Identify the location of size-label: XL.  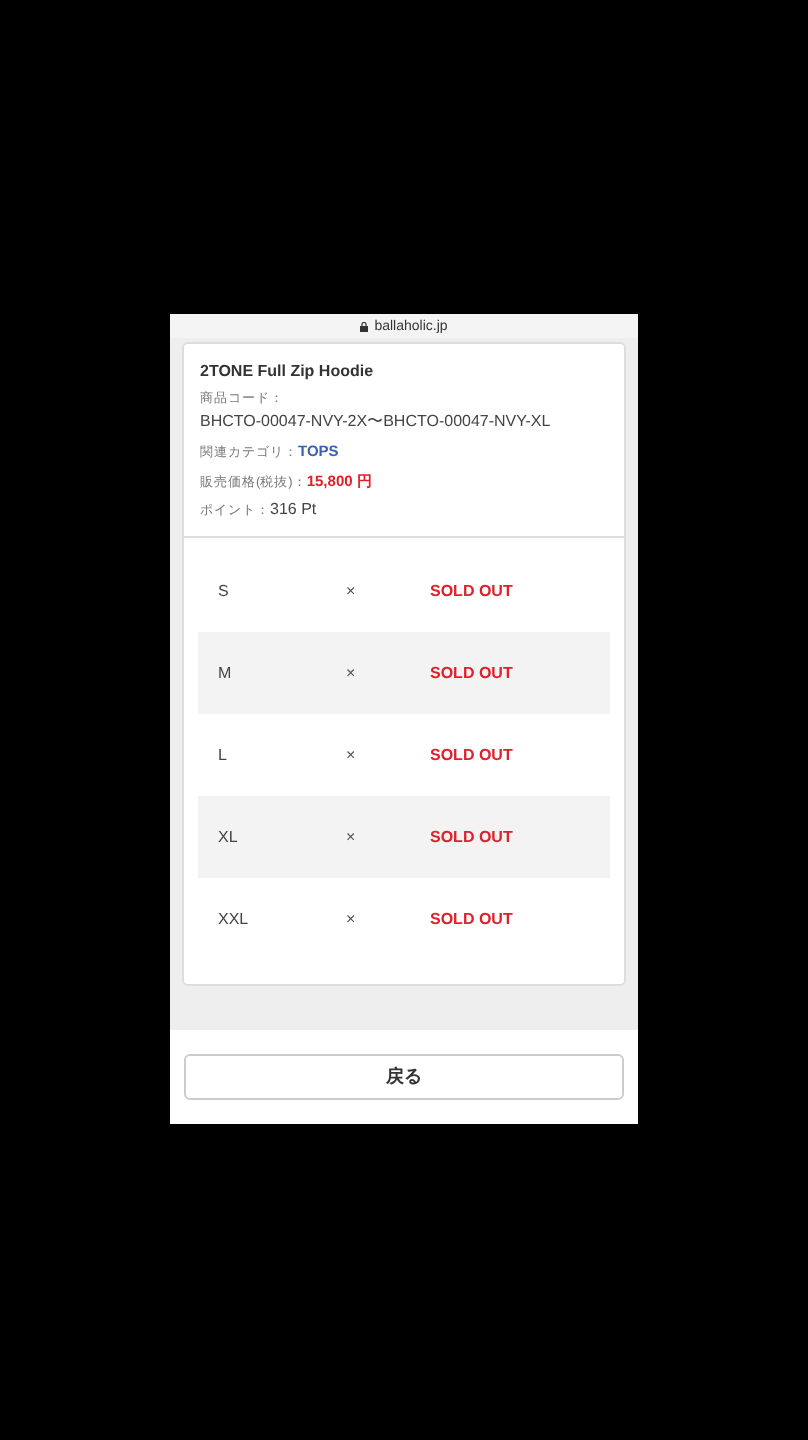
(228, 837).